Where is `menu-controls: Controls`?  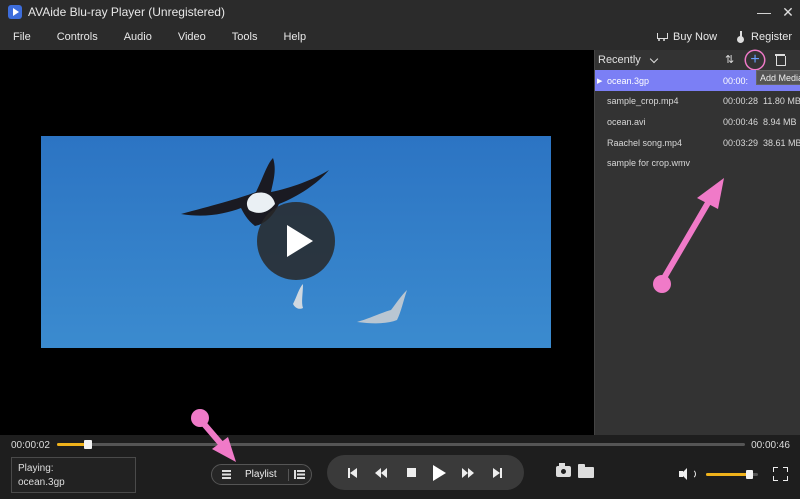 menu-controls: Controls is located at coordinates (77, 37).